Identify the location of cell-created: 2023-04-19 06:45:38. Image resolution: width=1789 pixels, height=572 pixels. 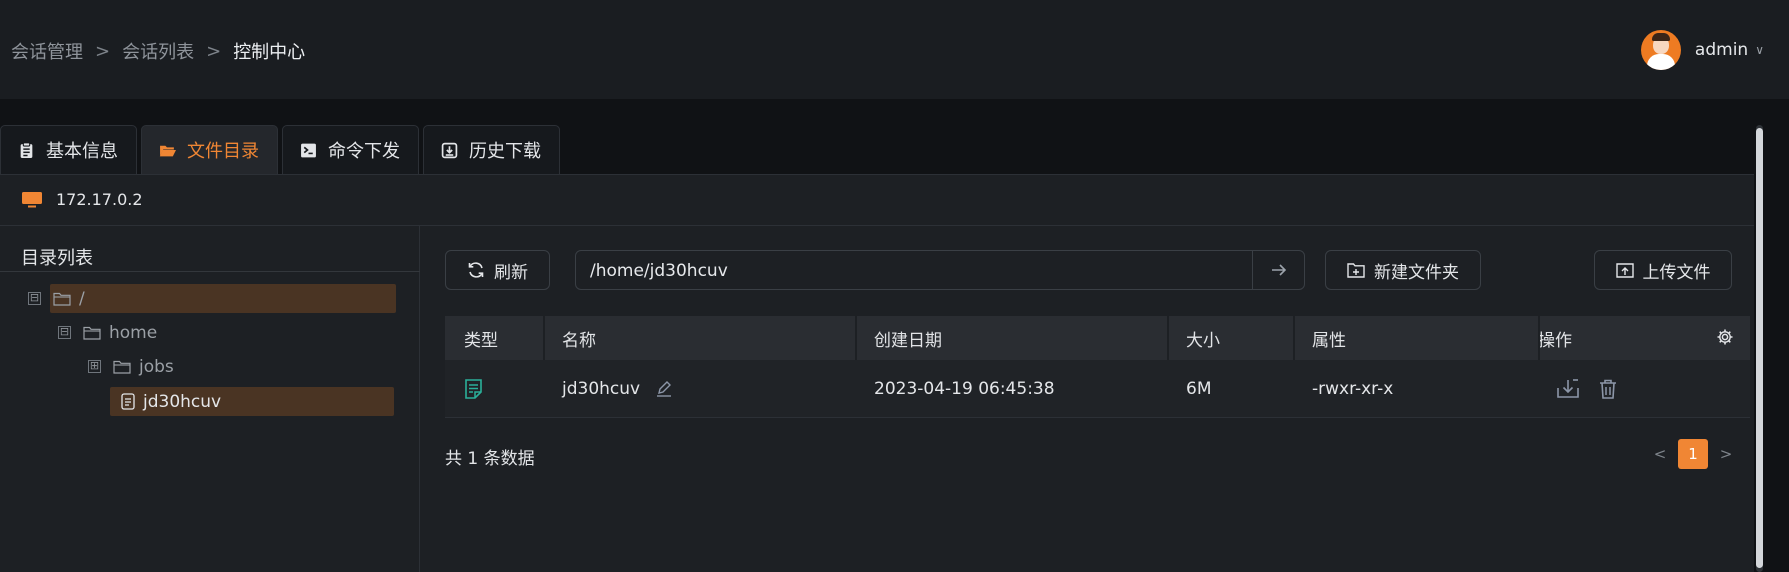
(964, 388).